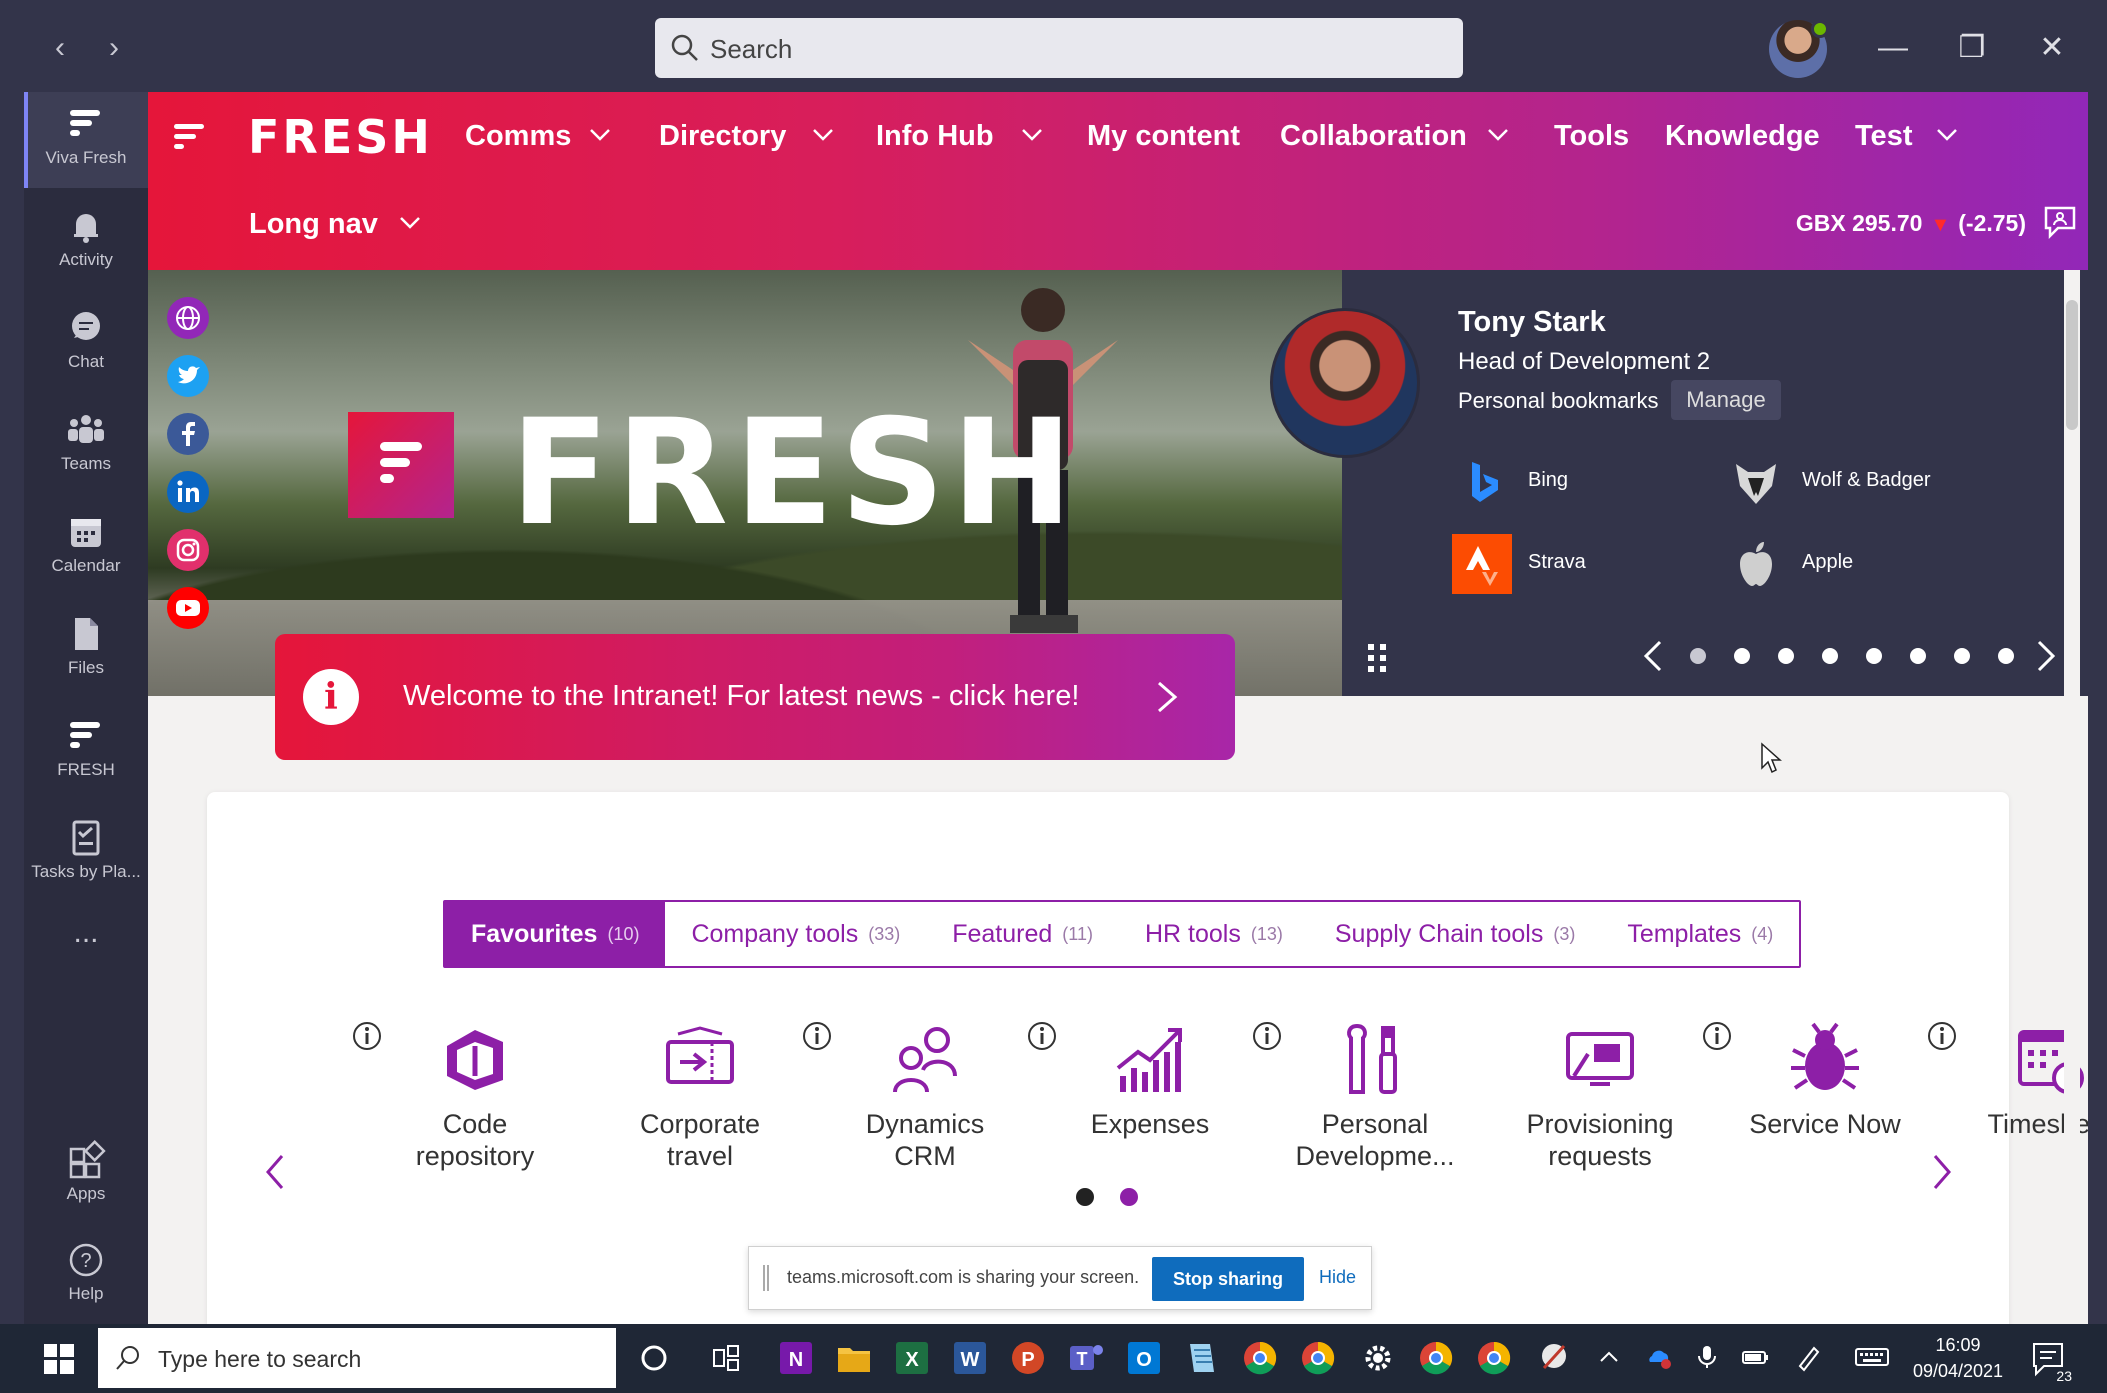 The height and width of the screenshot is (1393, 2107). Describe the element at coordinates (188, 550) in the screenshot. I see `social-link-instagram` at that location.